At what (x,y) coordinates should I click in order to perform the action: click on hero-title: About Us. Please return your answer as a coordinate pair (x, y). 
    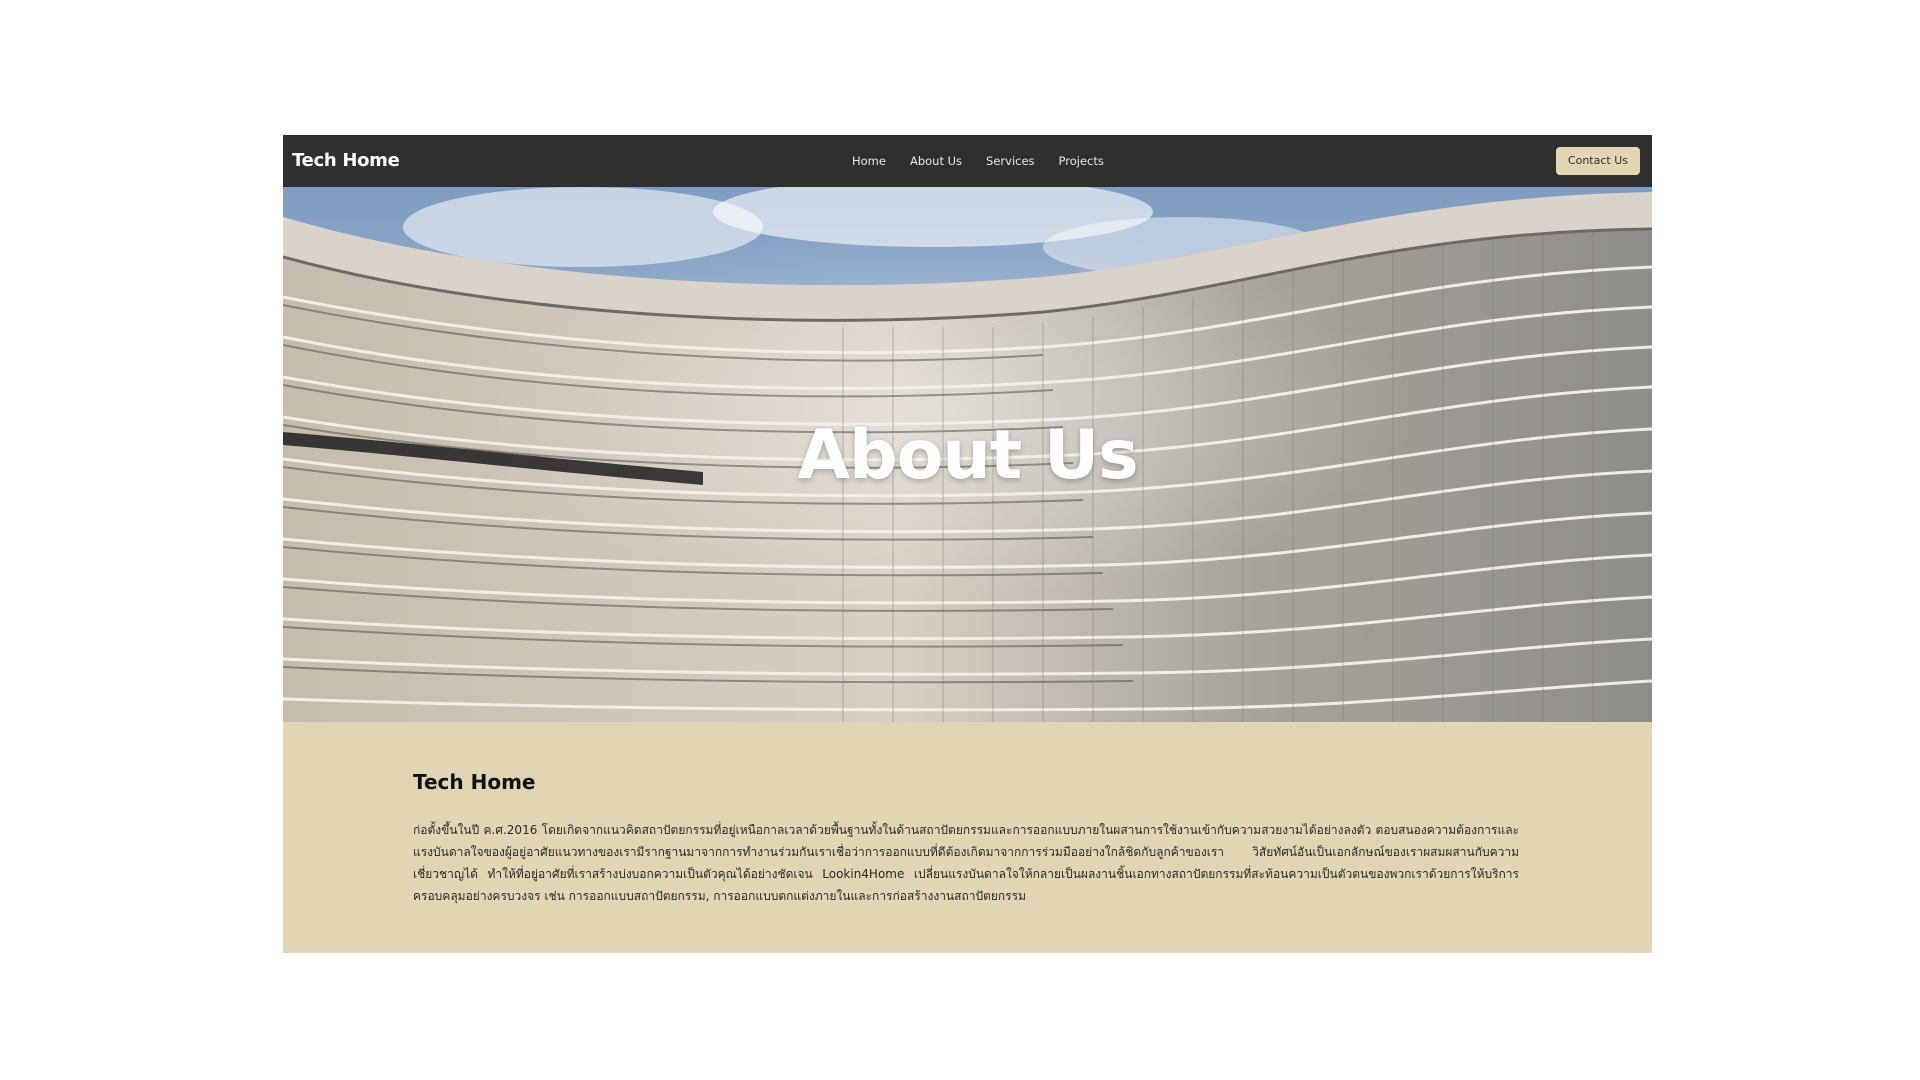
    Looking at the image, I should click on (967, 455).